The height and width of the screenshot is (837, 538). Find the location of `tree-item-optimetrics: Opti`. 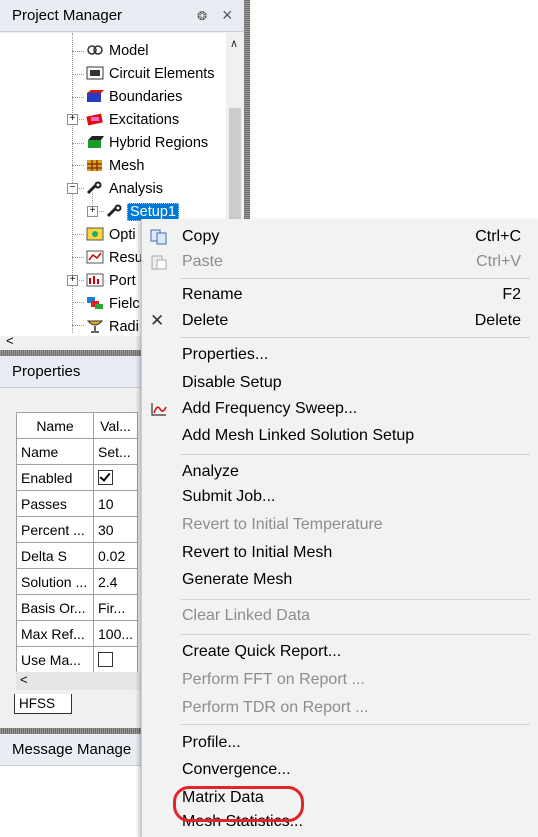

tree-item-optimetrics: Opti is located at coordinates (112, 235).